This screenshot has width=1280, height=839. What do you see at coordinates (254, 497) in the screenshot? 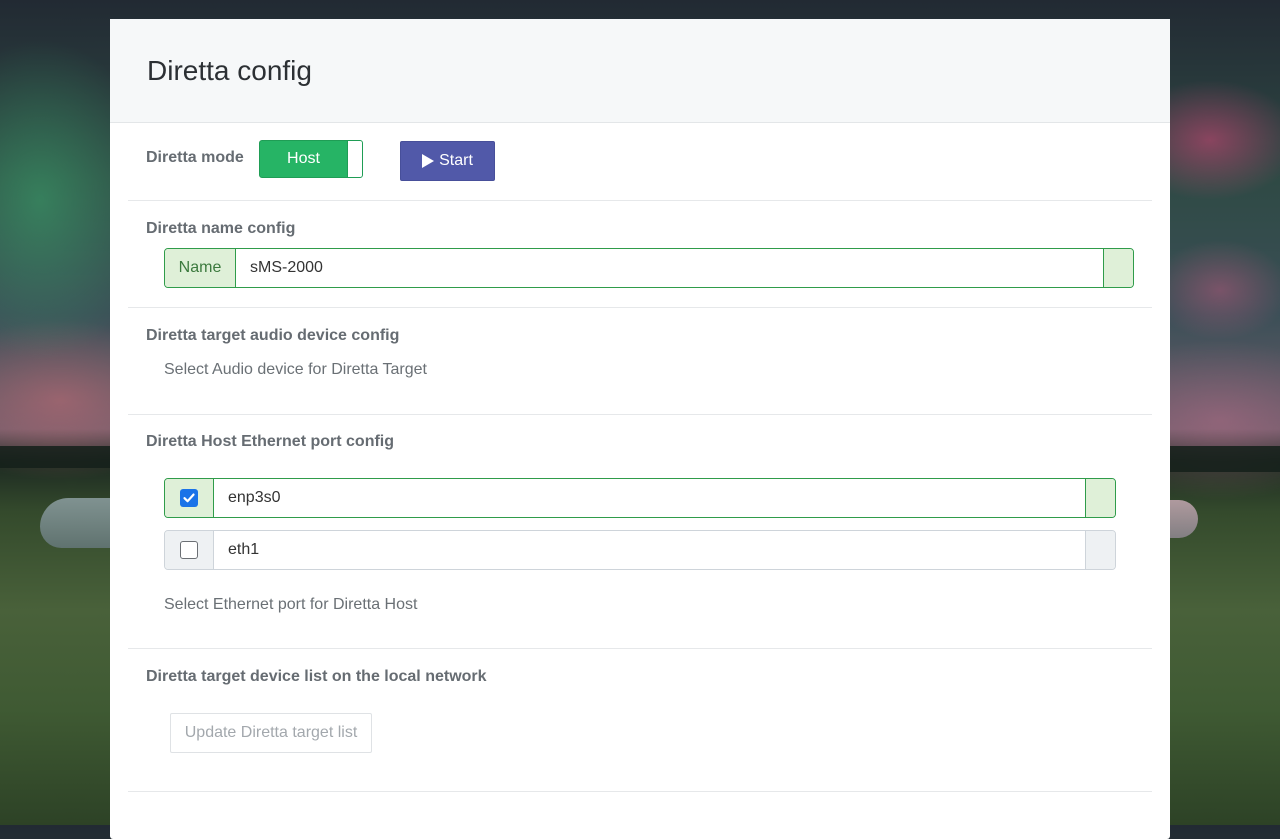
I see `ethernet-port-name: enp3s0` at bounding box center [254, 497].